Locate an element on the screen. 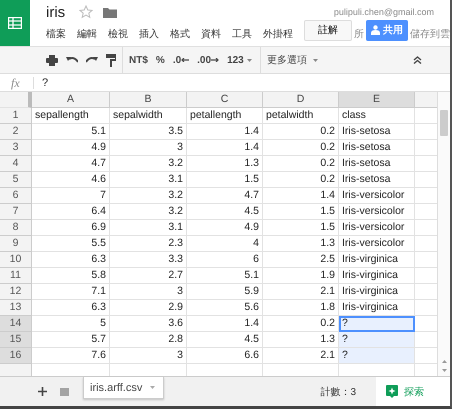 This screenshot has width=454, height=413. sheet-list-icon is located at coordinates (64, 392).